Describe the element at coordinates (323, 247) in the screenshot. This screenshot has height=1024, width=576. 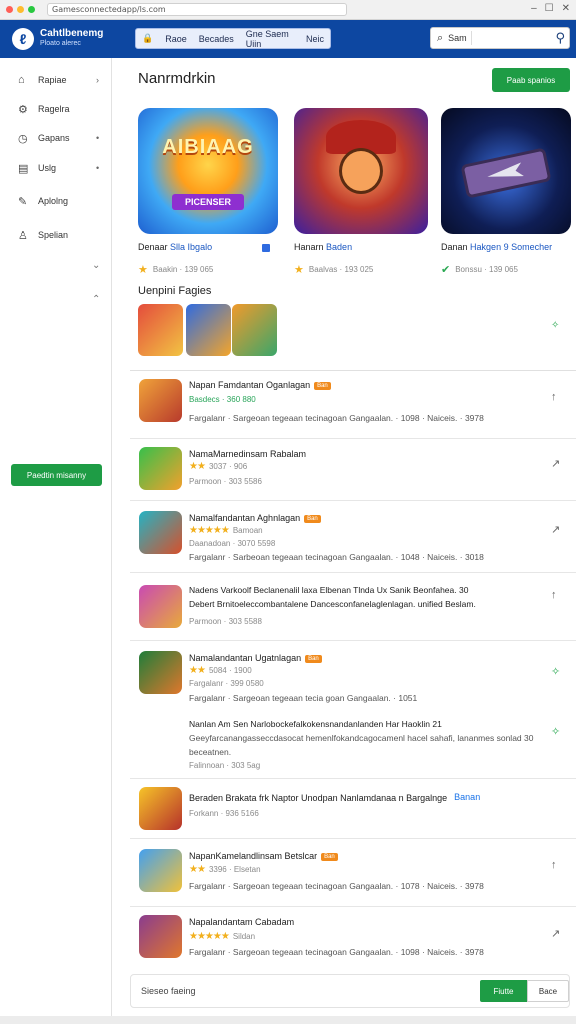
I see `featured-caption-2: Hanarn Baden` at that location.